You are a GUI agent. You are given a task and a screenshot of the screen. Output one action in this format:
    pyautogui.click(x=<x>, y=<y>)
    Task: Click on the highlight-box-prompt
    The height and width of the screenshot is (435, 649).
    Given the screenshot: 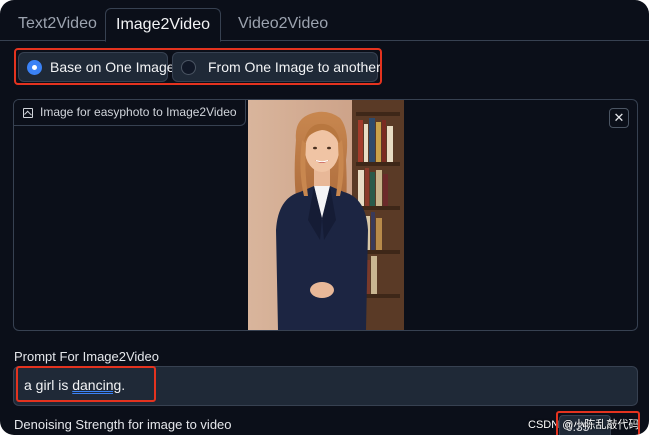 What is the action you would take?
    pyautogui.click(x=86, y=384)
    